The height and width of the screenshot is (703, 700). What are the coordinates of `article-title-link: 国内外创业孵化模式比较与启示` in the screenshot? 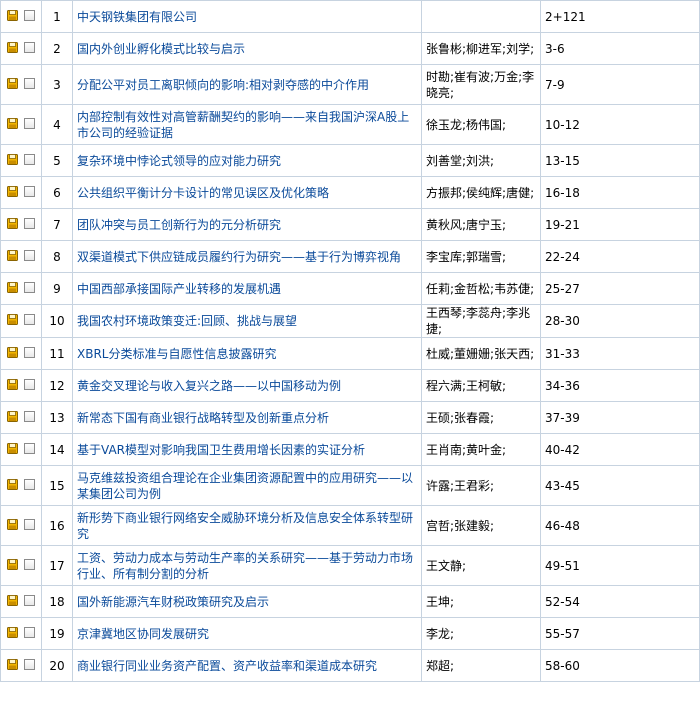 It's located at (161, 49).